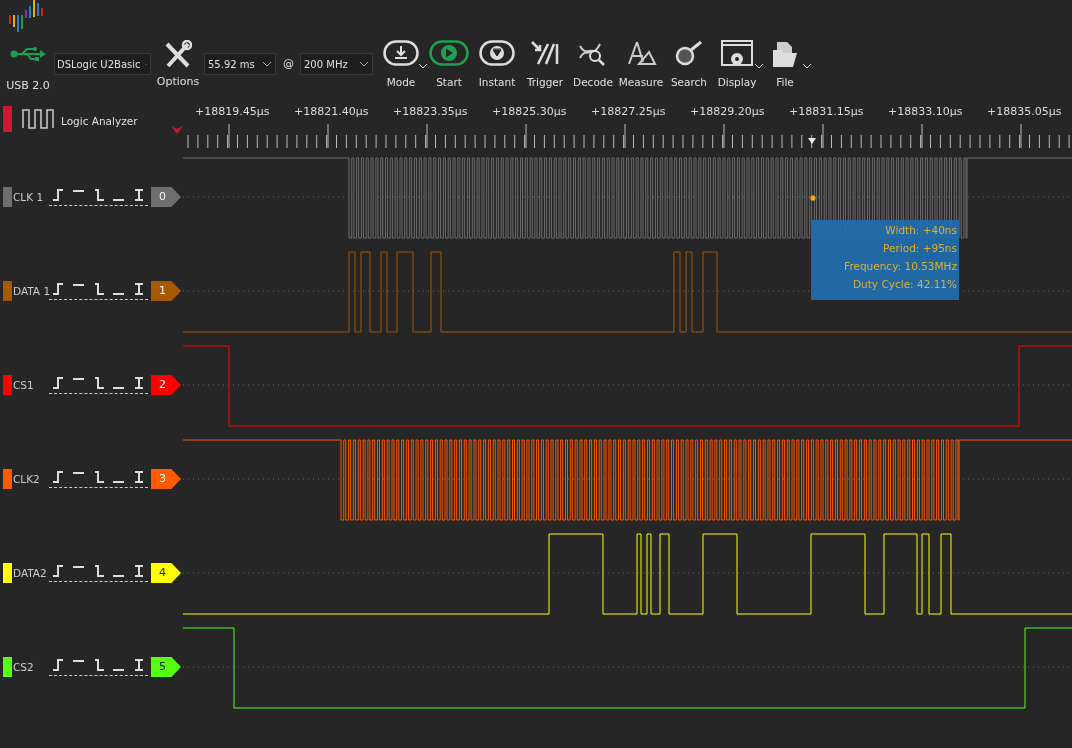 This screenshot has height=748, width=1072. What do you see at coordinates (449, 53) in the screenshot?
I see `play-icon` at bounding box center [449, 53].